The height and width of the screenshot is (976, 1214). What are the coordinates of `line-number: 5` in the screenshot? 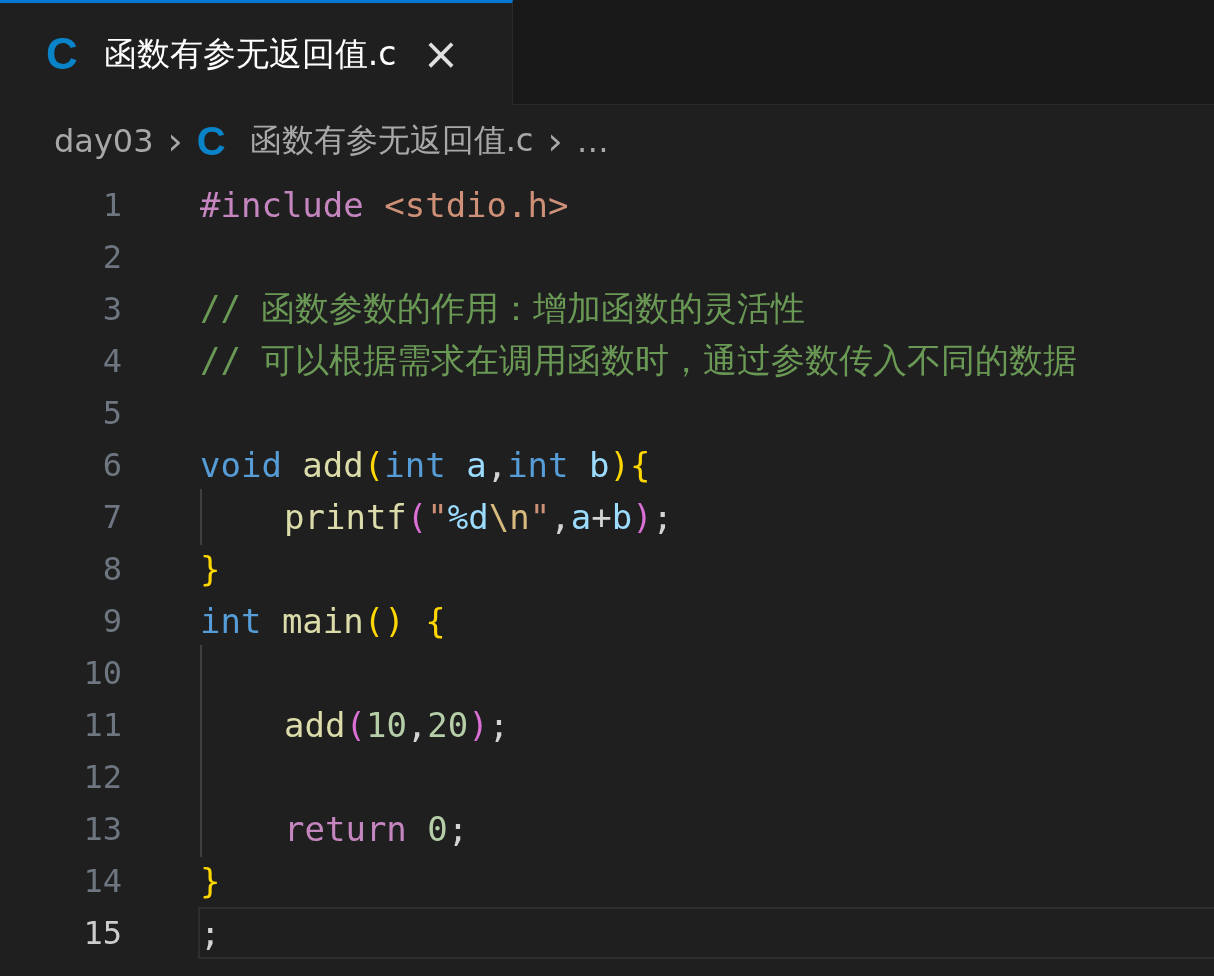 It's located at (111, 413).